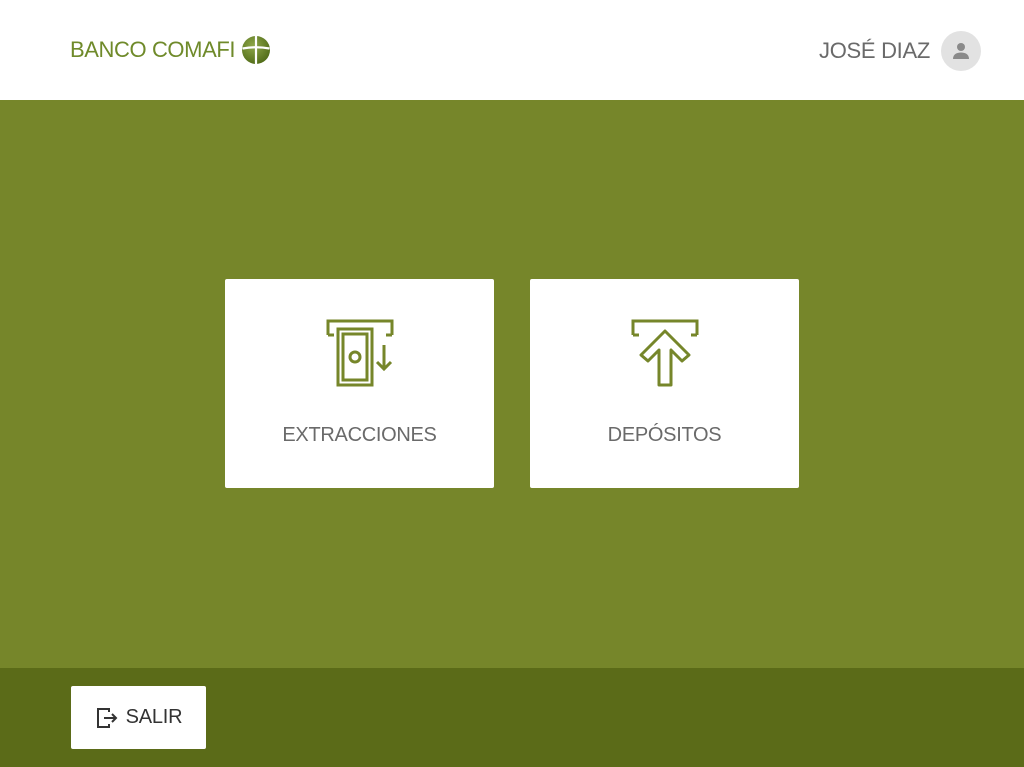 The width and height of the screenshot is (1024, 767). Describe the element at coordinates (874, 50) in the screenshot. I see `user-name: JOSÉ DIAZ` at that location.